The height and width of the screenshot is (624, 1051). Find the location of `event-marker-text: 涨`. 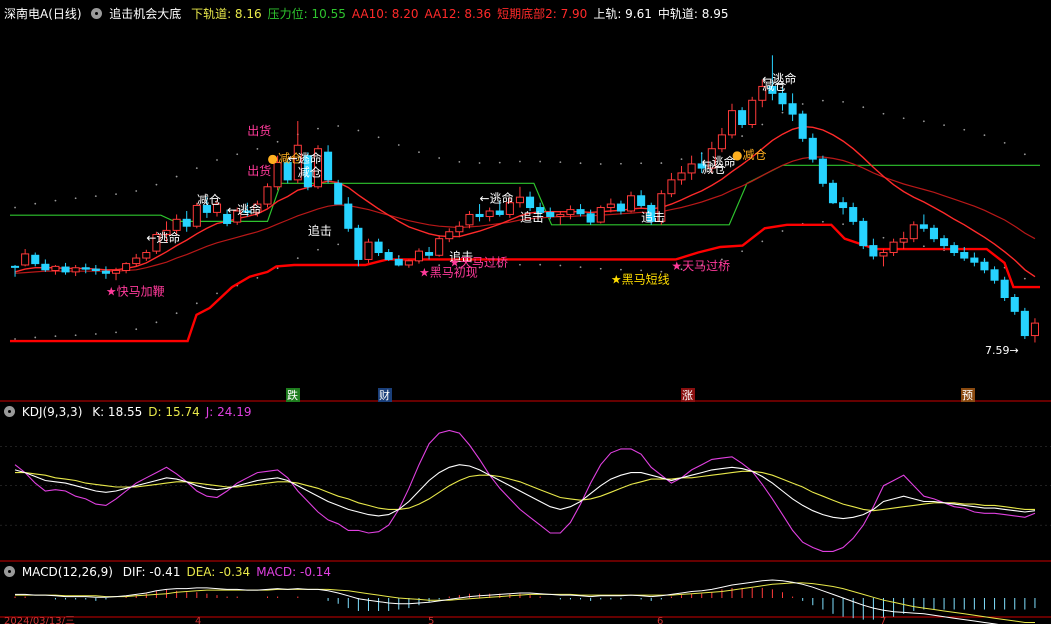

event-marker-text: 涨 is located at coordinates (687, 395).